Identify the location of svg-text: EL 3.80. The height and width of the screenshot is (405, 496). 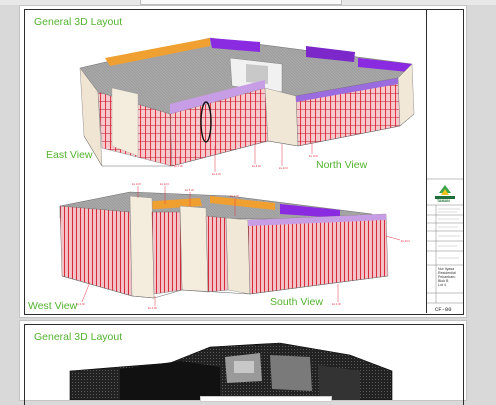
(152, 308).